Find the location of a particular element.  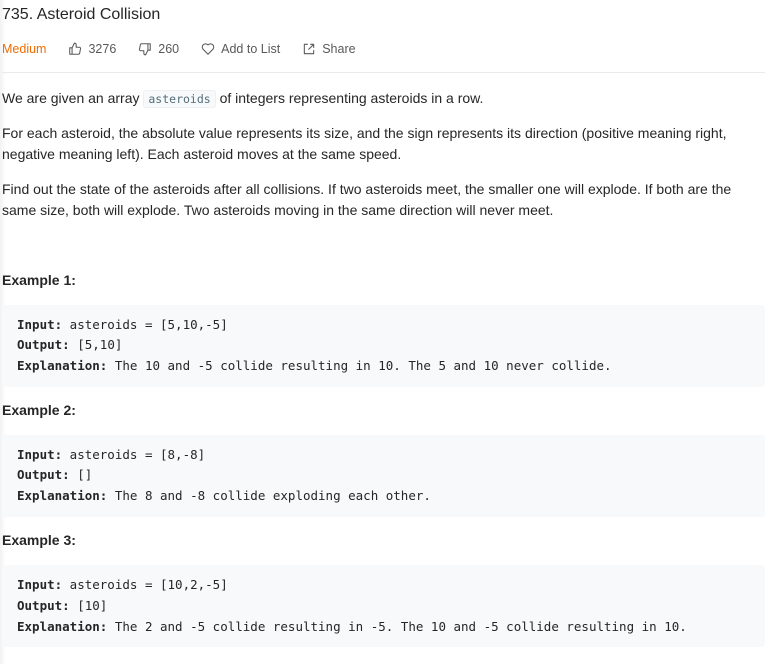

output-value: [10] is located at coordinates (88, 605).